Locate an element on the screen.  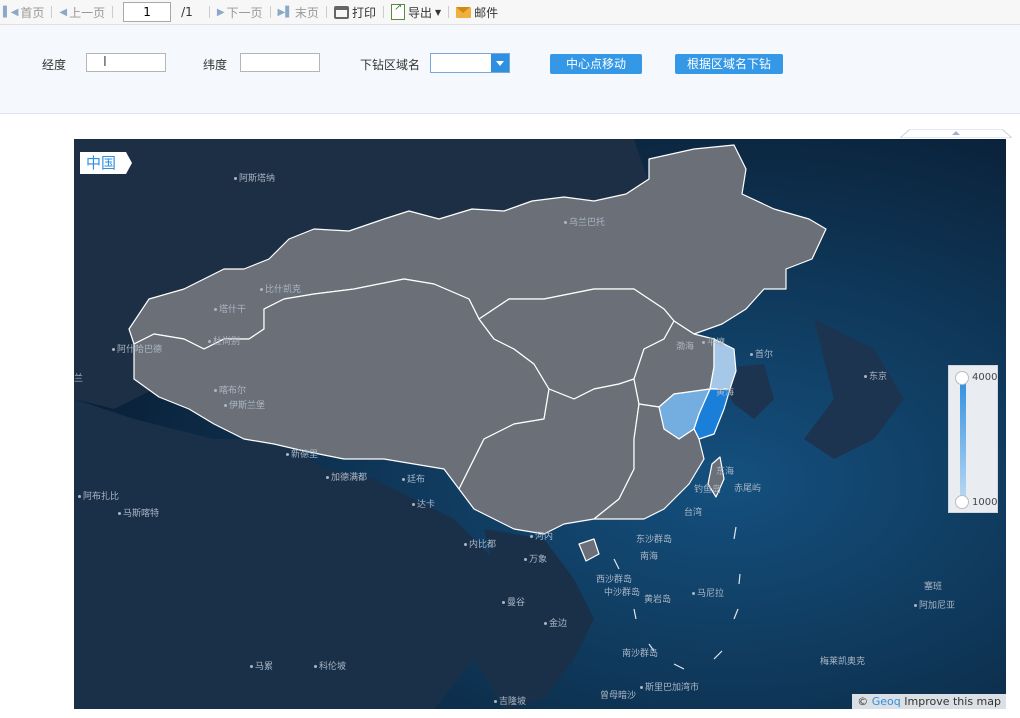
legend-min-value: 1000 is located at coordinates (985, 502).